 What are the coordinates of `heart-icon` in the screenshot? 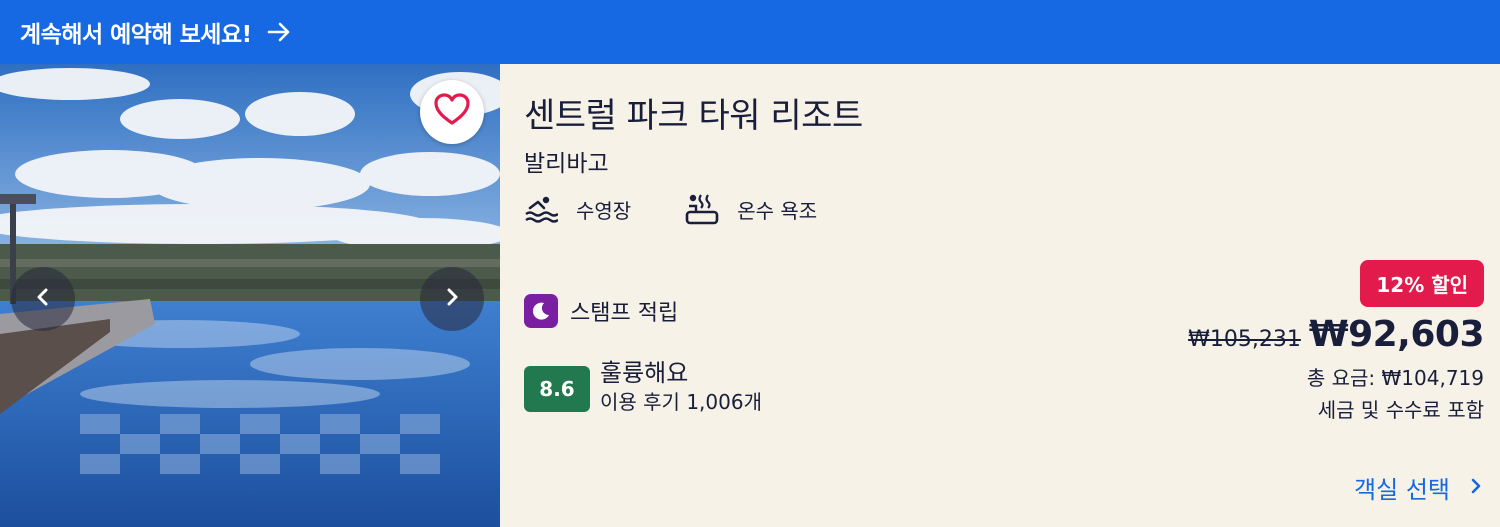 It's located at (452, 112).